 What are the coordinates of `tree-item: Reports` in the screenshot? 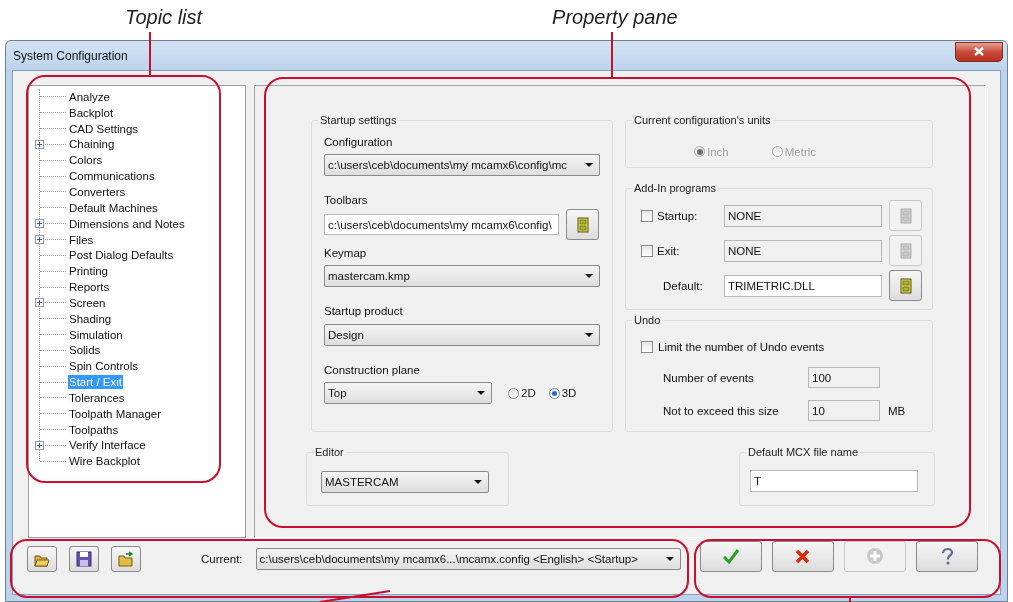 It's located at (89, 287).